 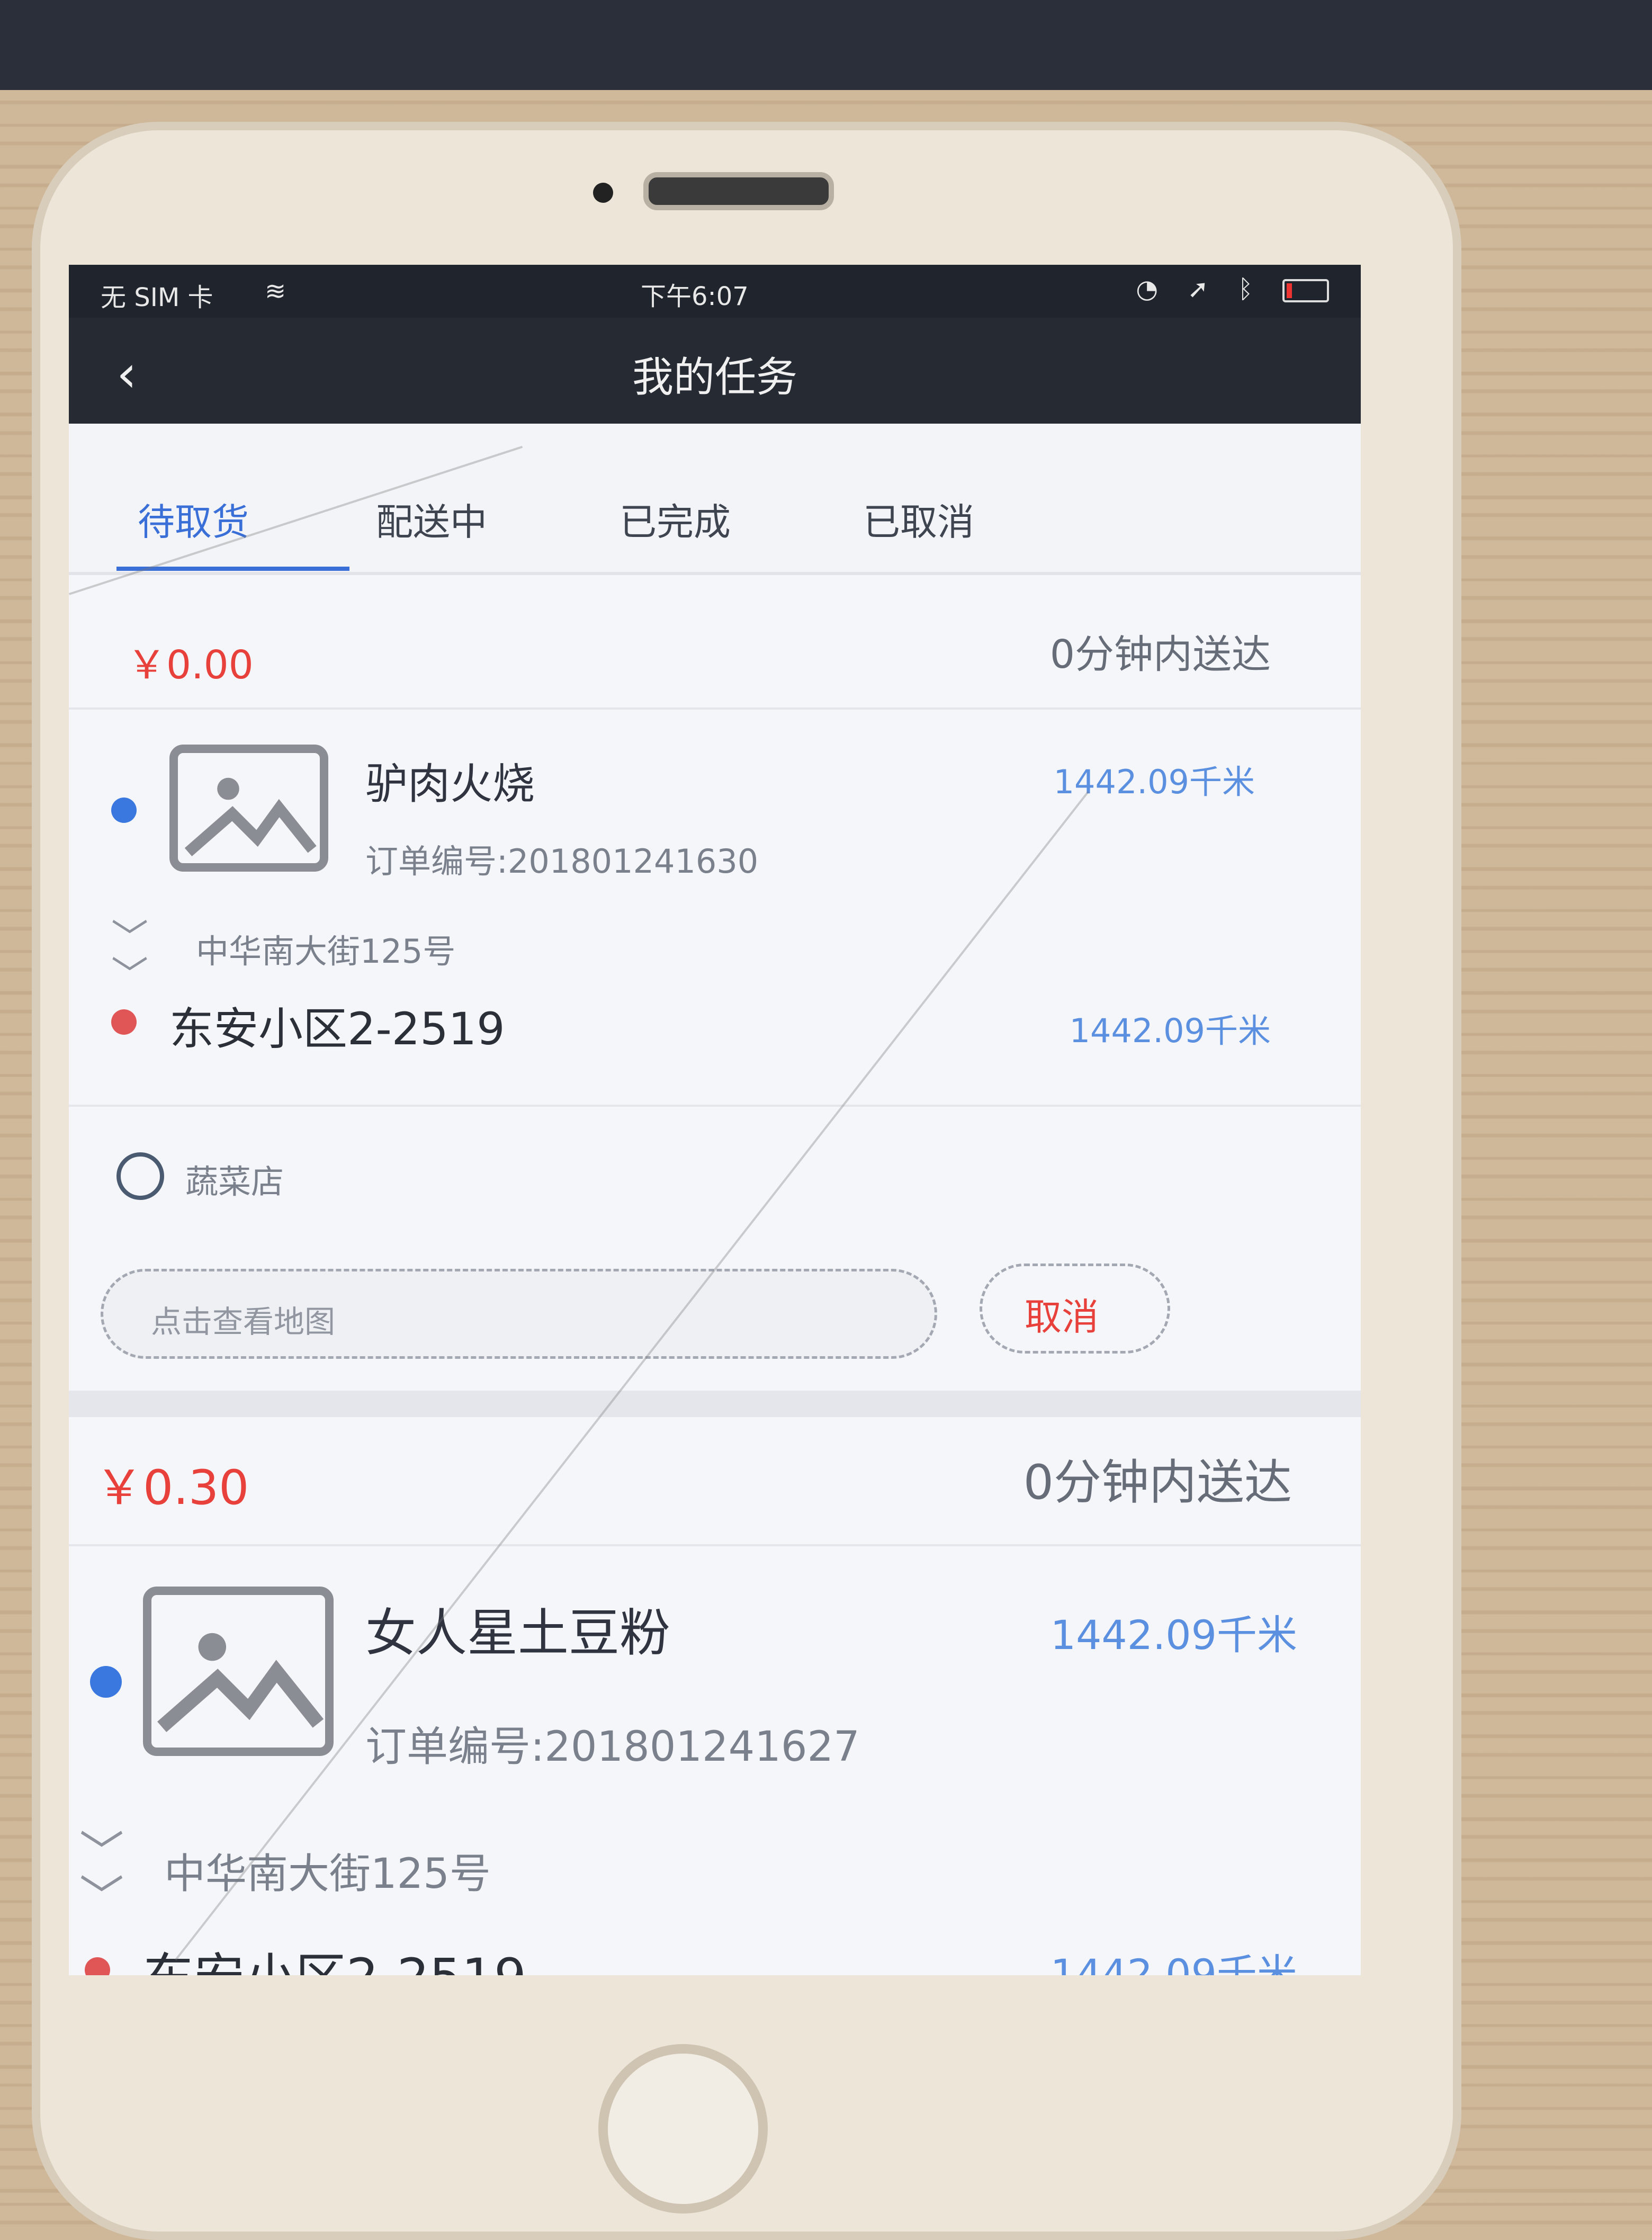 What do you see at coordinates (612, 1747) in the screenshot?
I see `order-number: 订单编号:201801241627` at bounding box center [612, 1747].